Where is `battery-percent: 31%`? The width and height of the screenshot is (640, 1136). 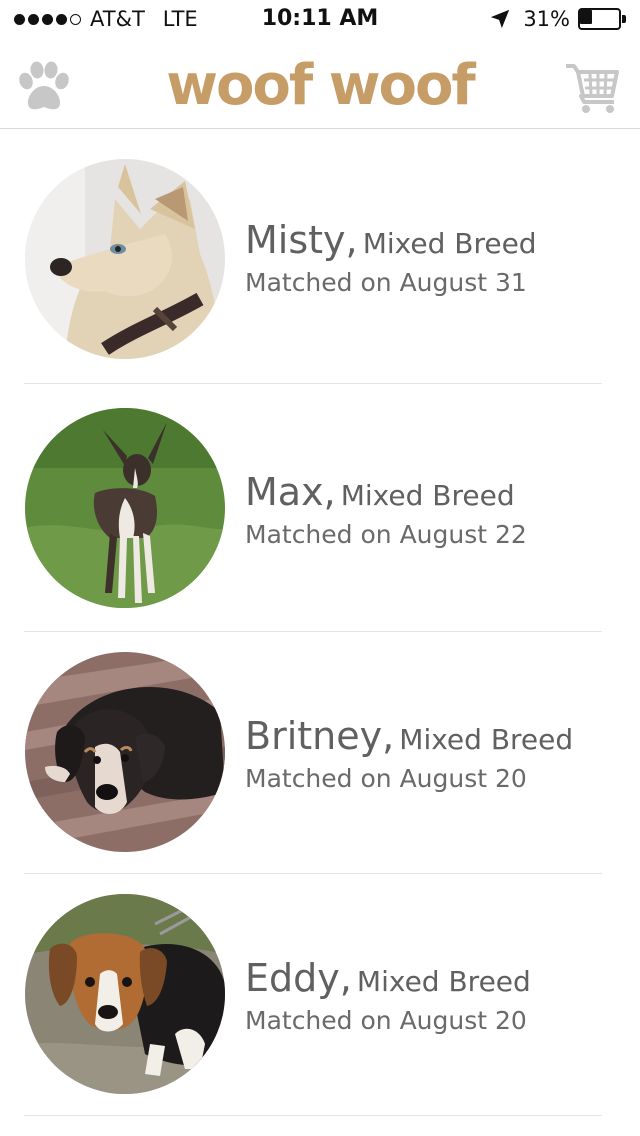 battery-percent: 31% is located at coordinates (546, 19).